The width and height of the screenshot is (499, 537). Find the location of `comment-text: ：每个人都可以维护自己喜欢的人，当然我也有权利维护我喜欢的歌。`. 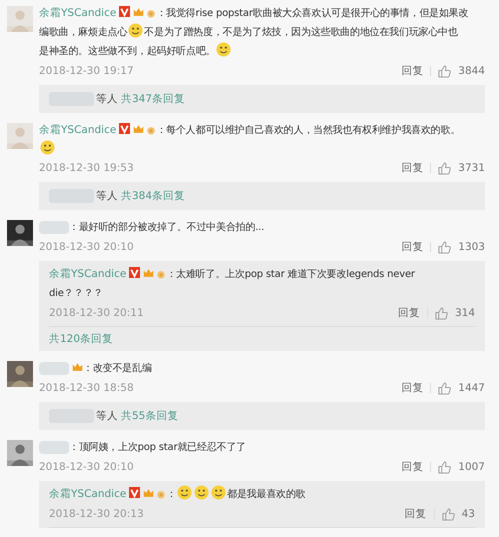

comment-text: ：每个人都可以维护自己喜欢的人，当然我也有权利维护我喜欢的歌。 is located at coordinates (308, 130).